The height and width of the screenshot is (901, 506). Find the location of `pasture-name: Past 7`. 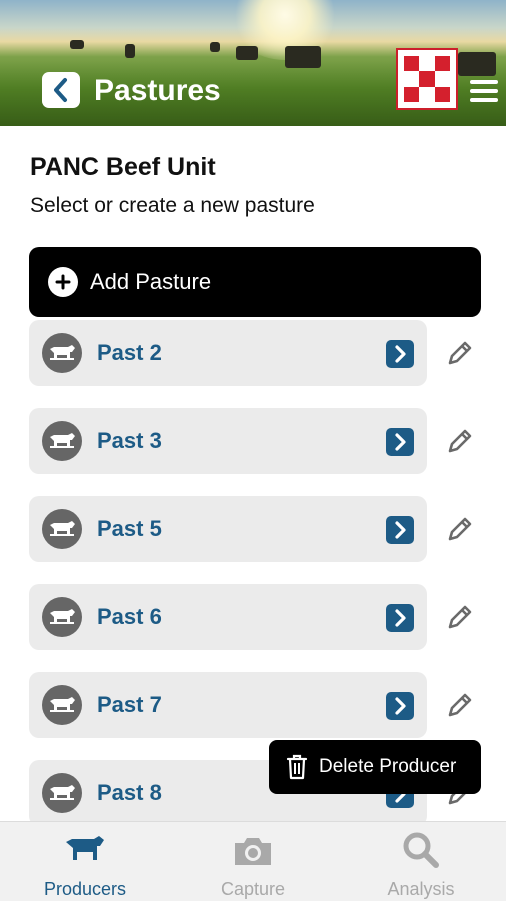

pasture-name: Past 7 is located at coordinates (129, 704).